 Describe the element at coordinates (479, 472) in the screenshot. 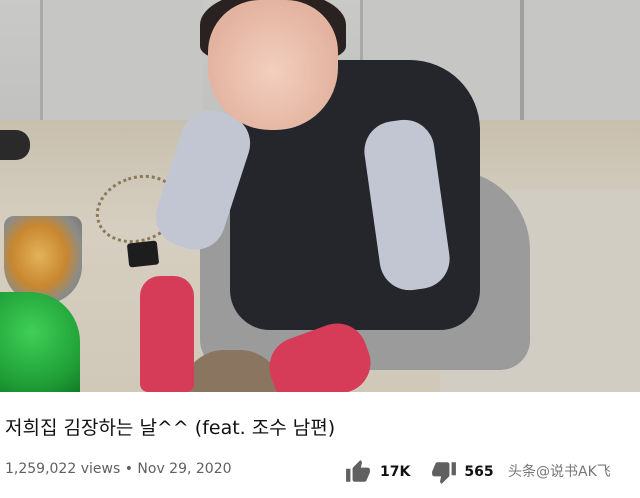

I see `dislike-count: 565` at that location.